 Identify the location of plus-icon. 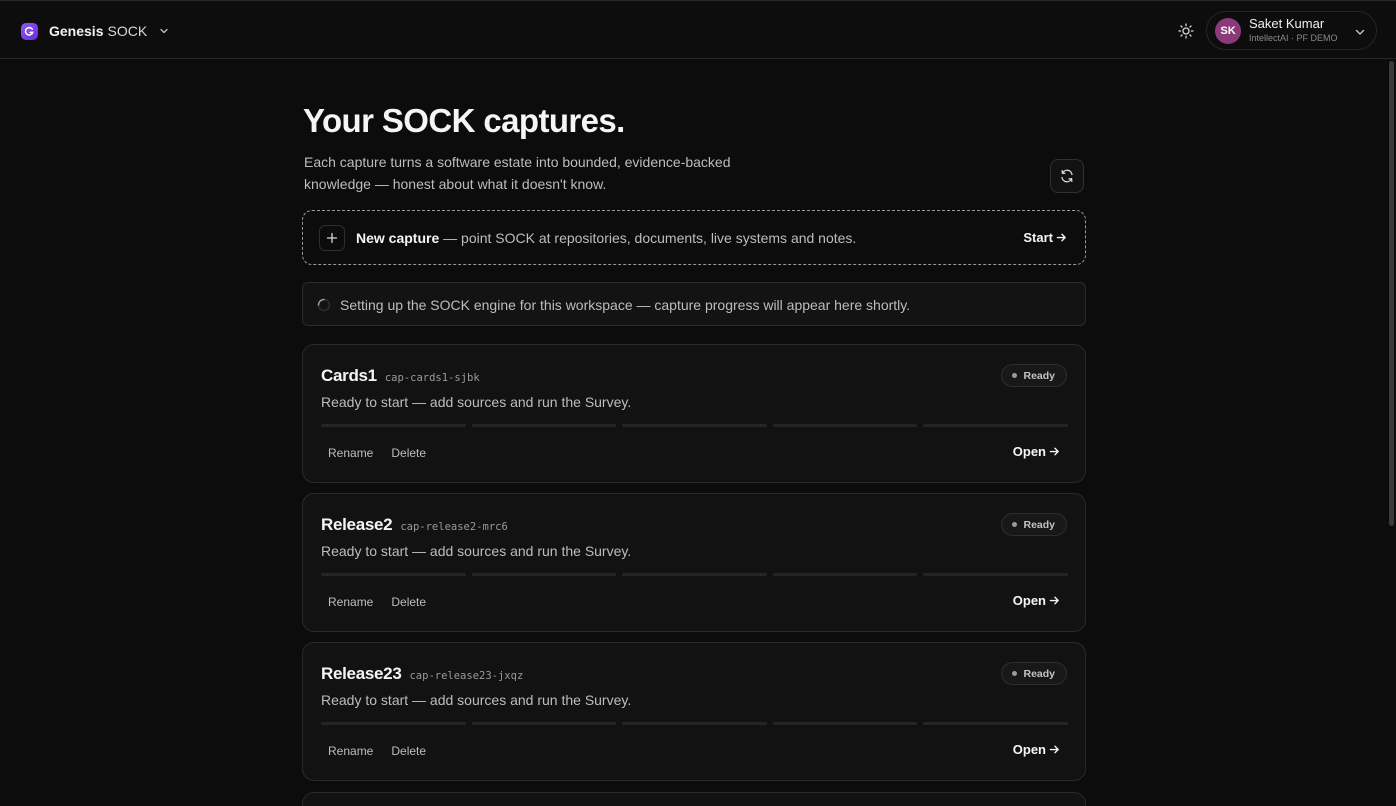
(332, 238).